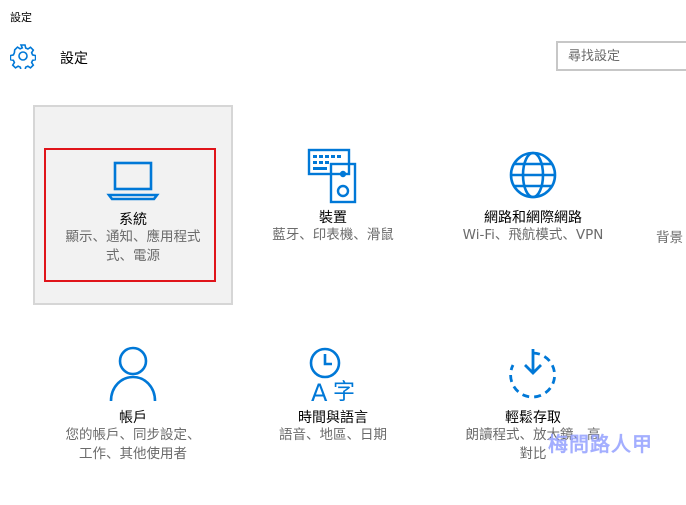 This screenshot has width=686, height=505. Describe the element at coordinates (532, 374) in the screenshot. I see `ease-of-access-icon` at that location.